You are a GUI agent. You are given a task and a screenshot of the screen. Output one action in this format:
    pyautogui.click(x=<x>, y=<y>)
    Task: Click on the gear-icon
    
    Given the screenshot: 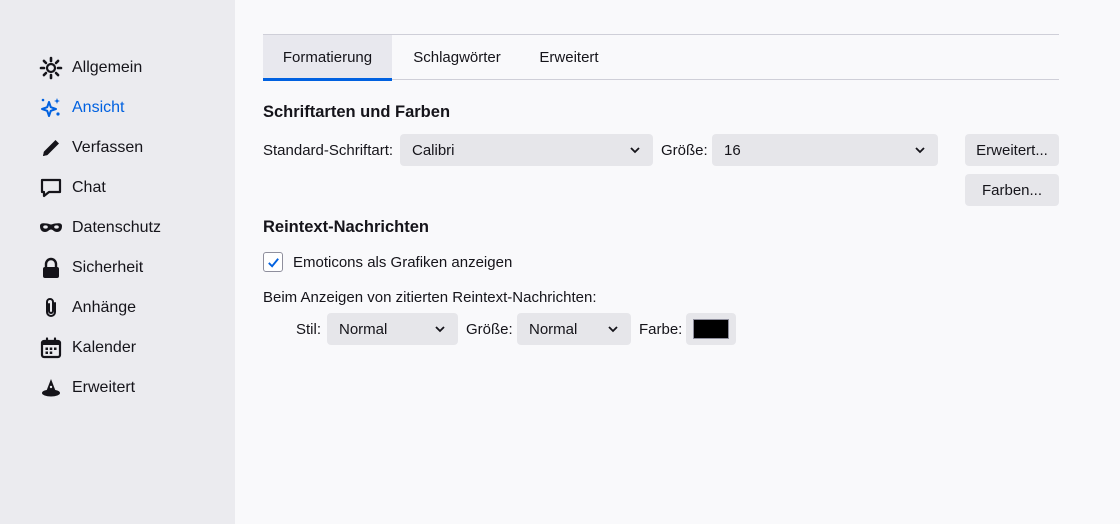 What is the action you would take?
    pyautogui.click(x=50, y=68)
    